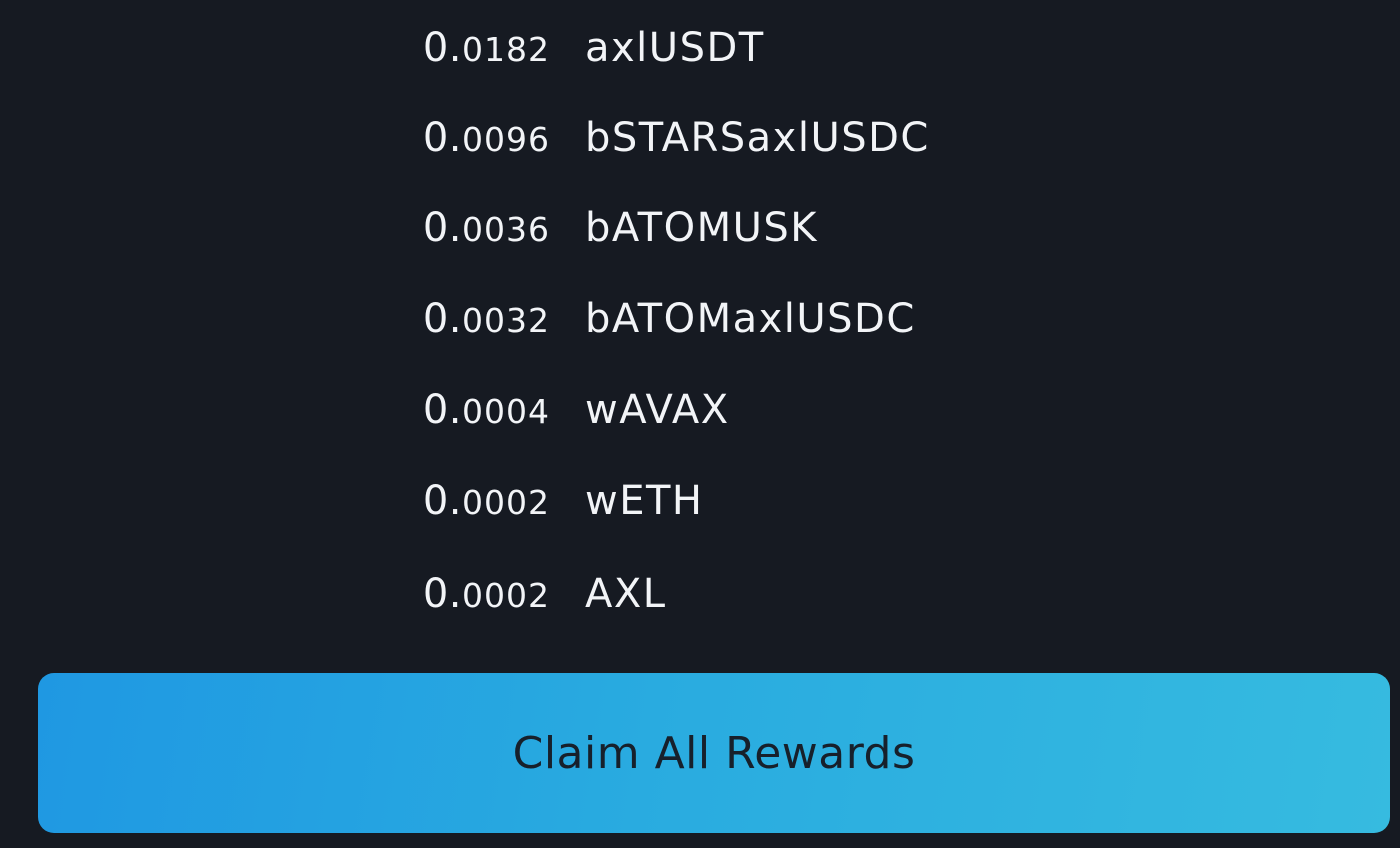  I want to click on claim-all-rewards-label: Claim All Rewards, so click(714, 753).